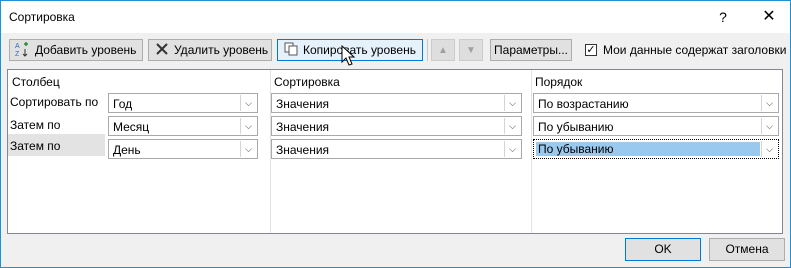  What do you see at coordinates (221, 50) in the screenshot?
I see `delete-level-label: Удалить уровень` at bounding box center [221, 50].